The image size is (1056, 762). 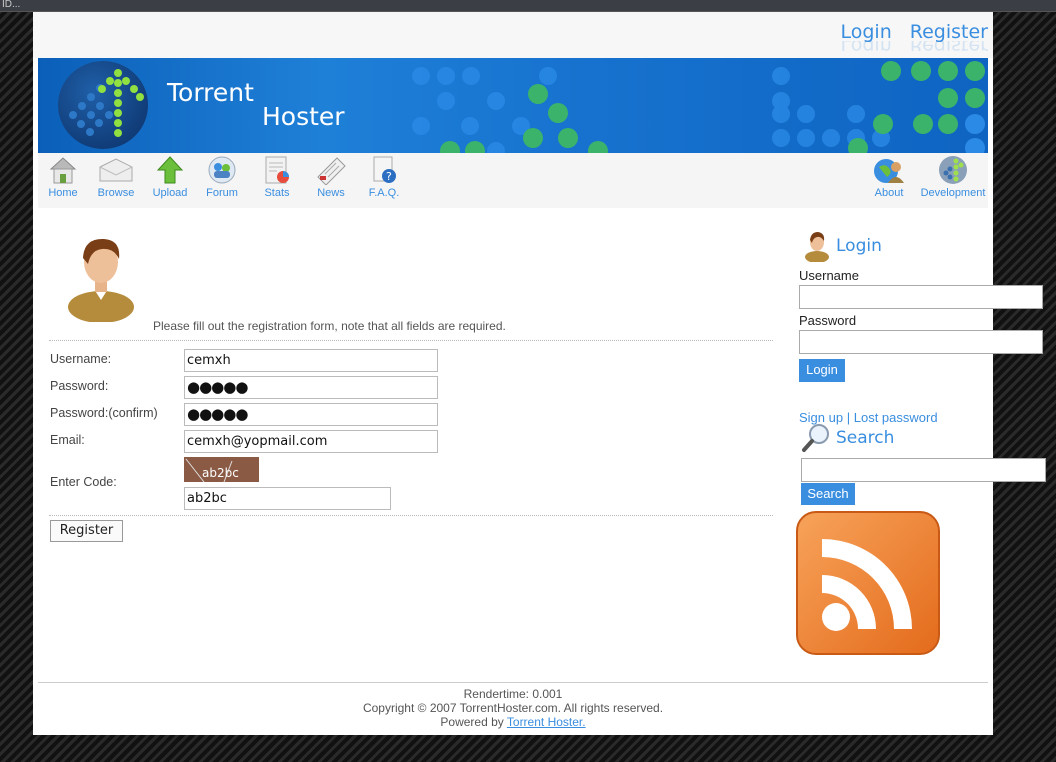 I want to click on stats-icon, so click(x=277, y=170).